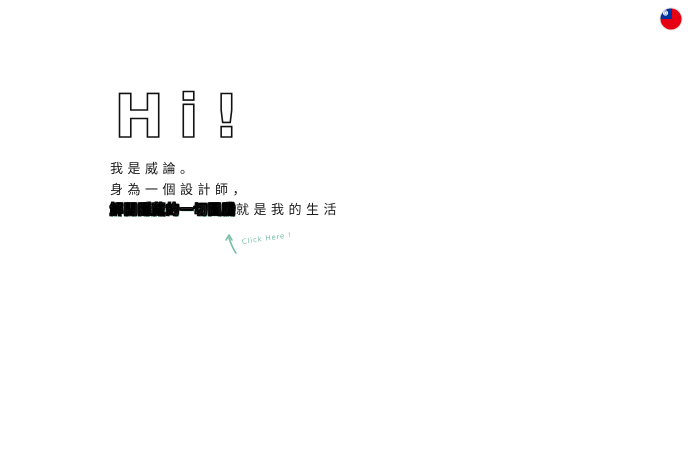 The width and height of the screenshot is (696, 450). Describe the element at coordinates (173, 210) in the screenshot. I see `highlight-link: 解開隱藏的一切圖騰` at that location.